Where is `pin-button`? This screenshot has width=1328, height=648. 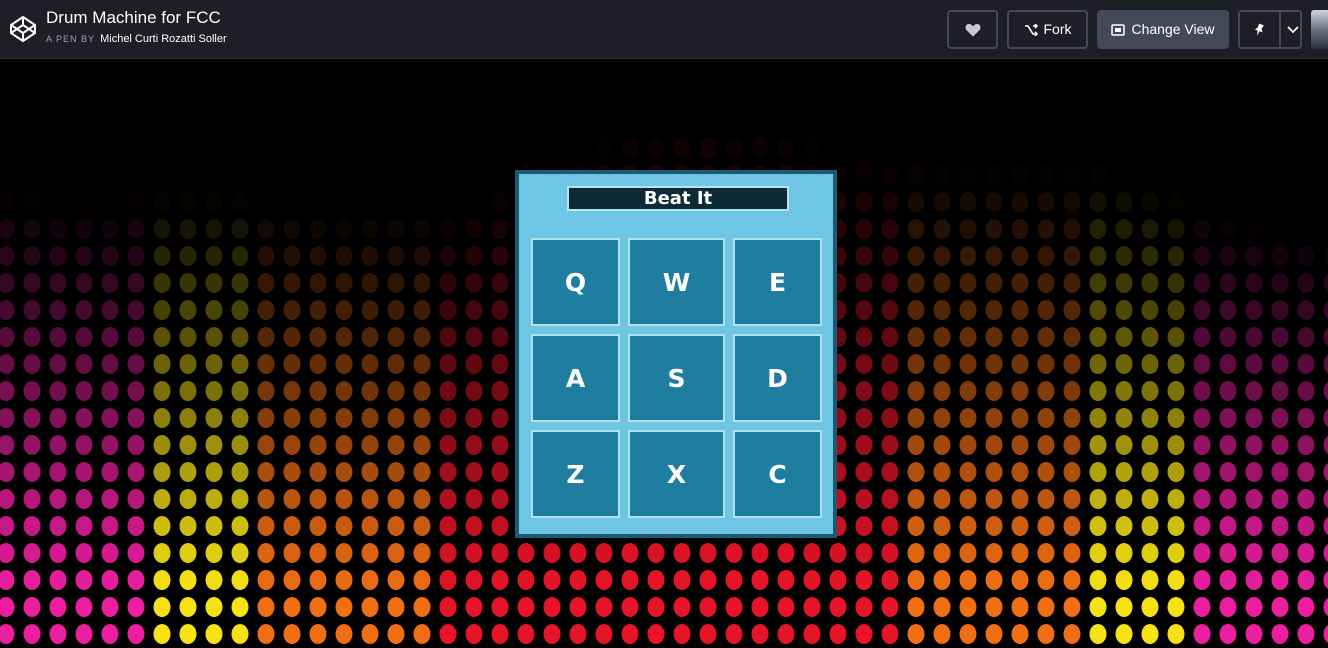 pin-button is located at coordinates (1270, 29).